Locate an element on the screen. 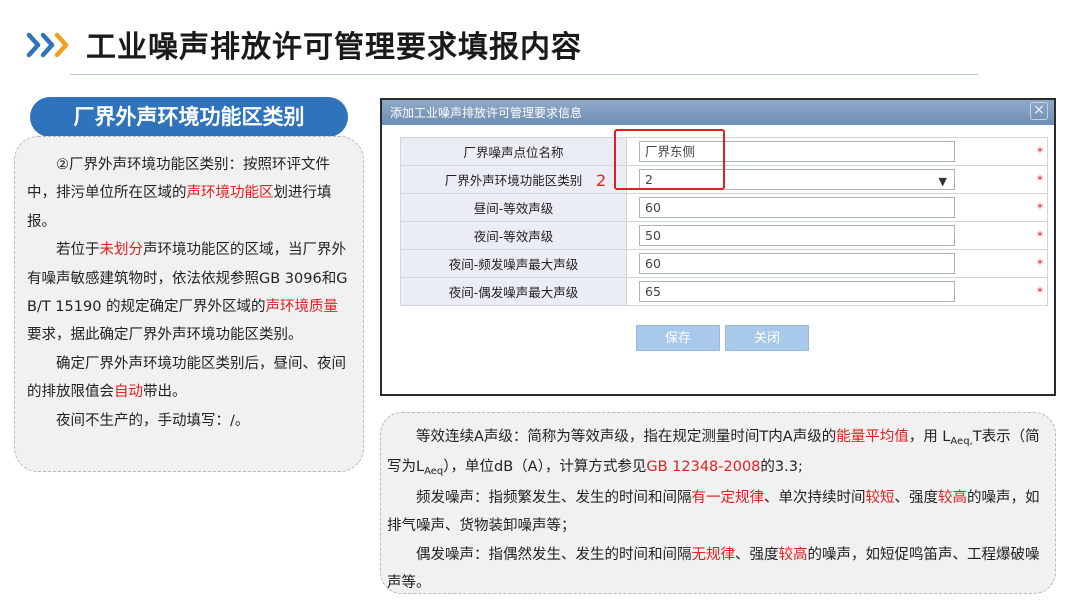 Image resolution: width=1080 pixels, height=607 pixels. callout-number: 2 is located at coordinates (601, 180).